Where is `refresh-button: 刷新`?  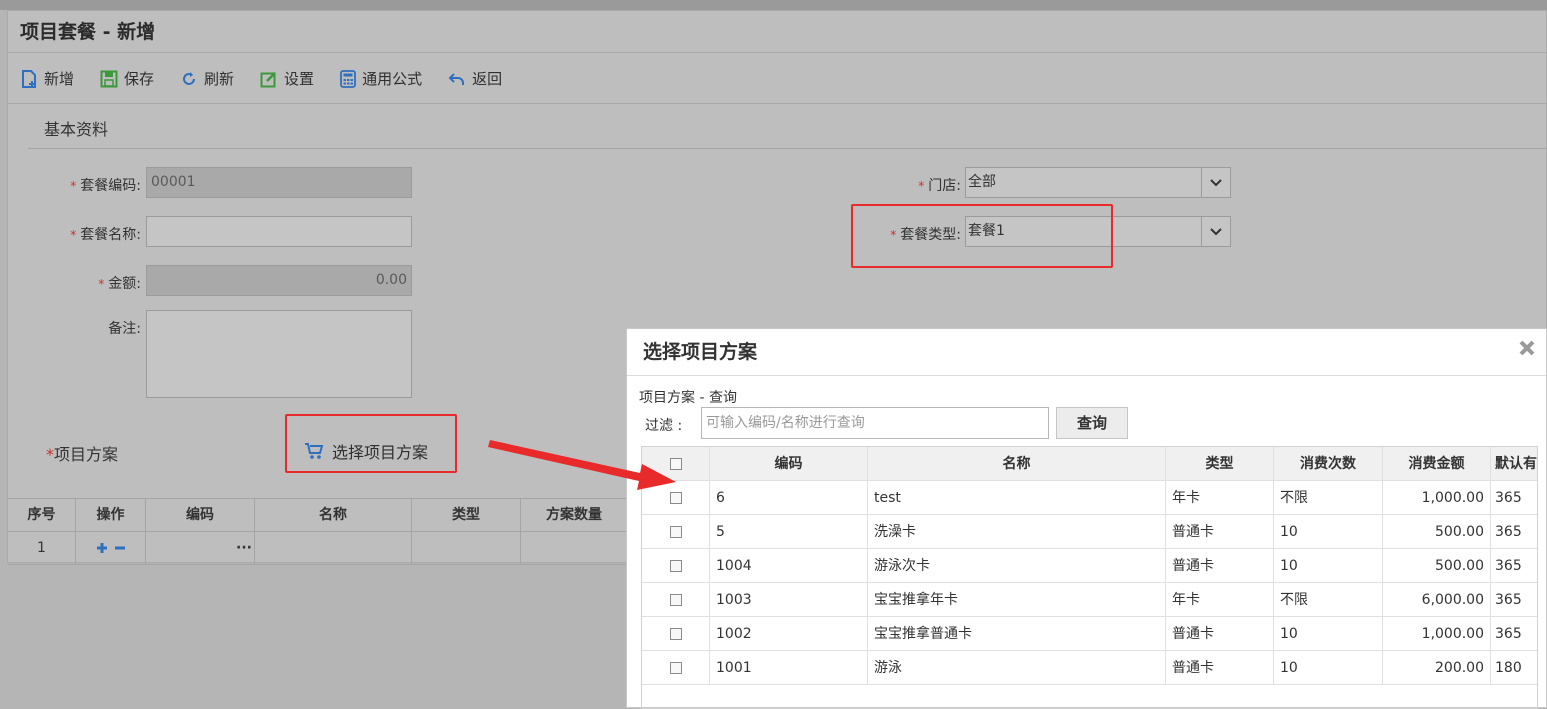
refresh-button: 刷新 is located at coordinates (207, 78).